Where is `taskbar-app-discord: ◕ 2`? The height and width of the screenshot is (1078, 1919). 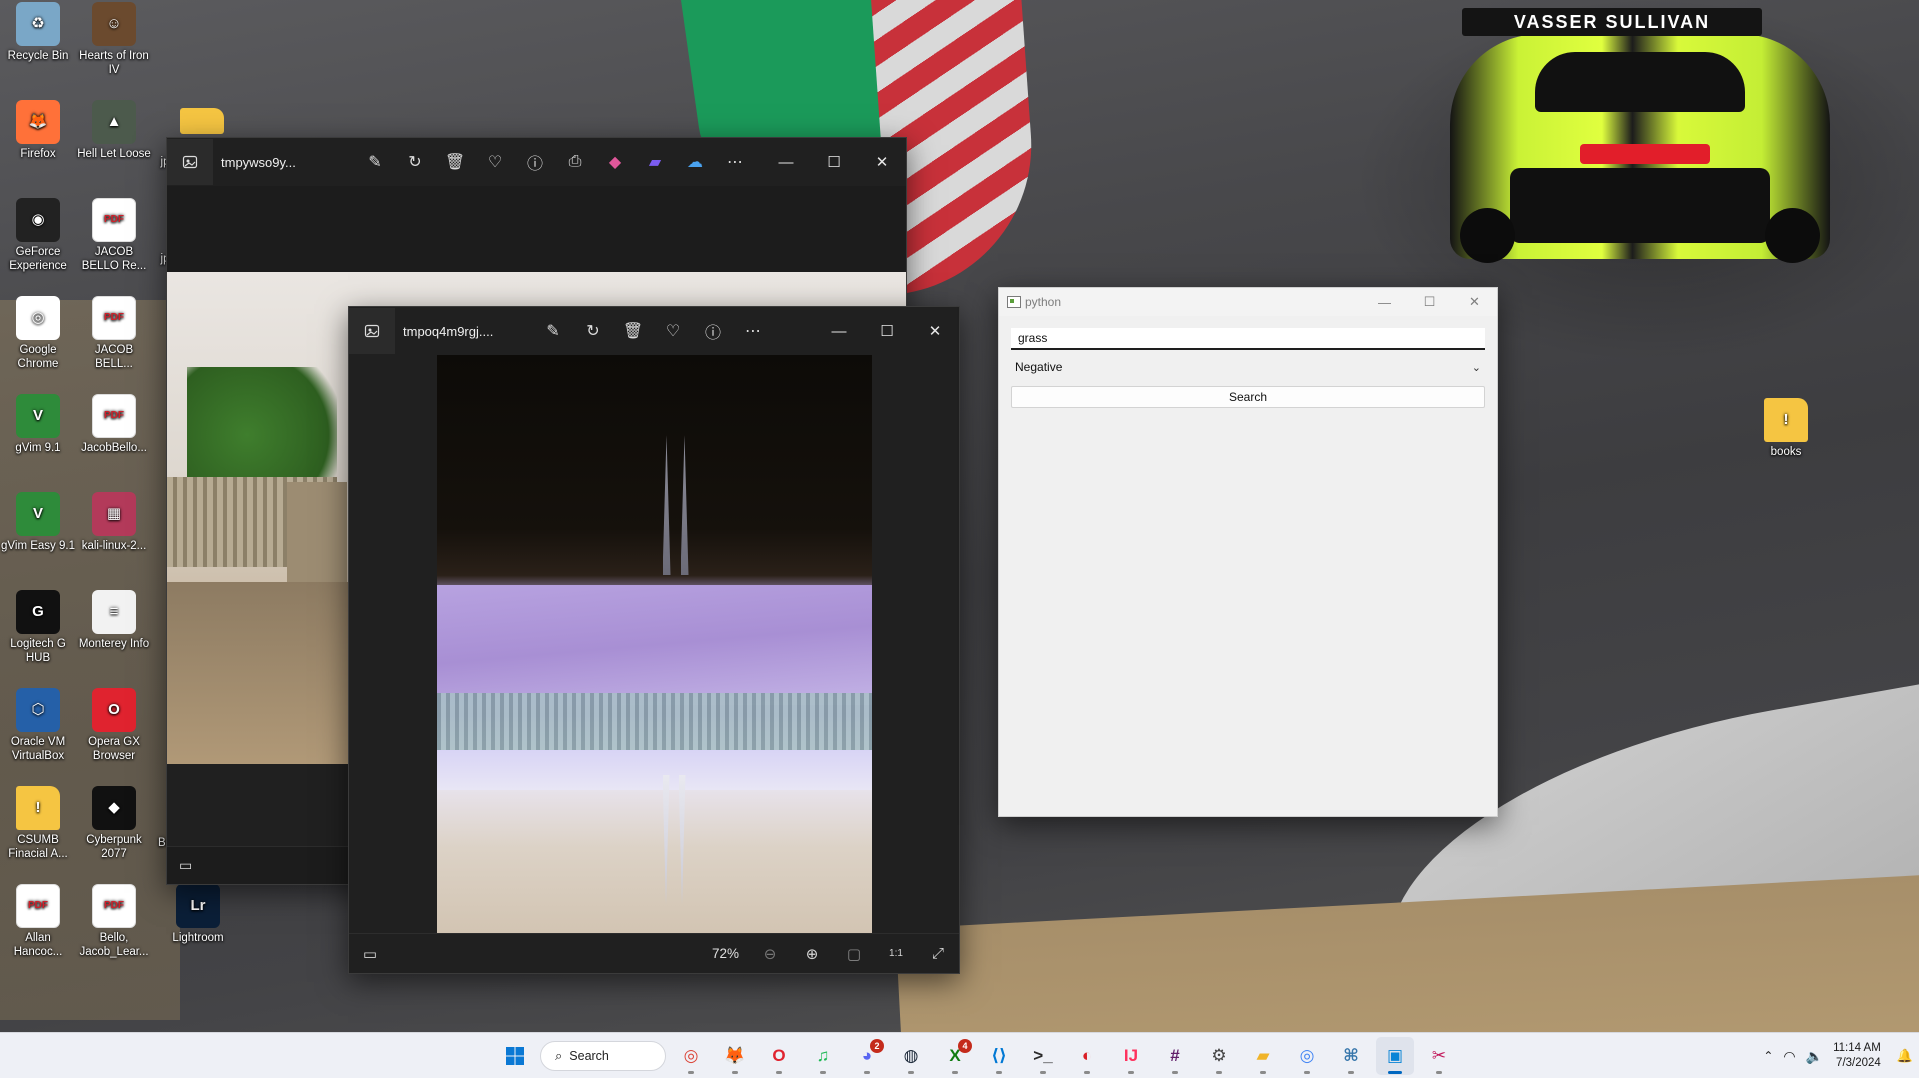
taskbar-app-discord: ◕ 2 is located at coordinates (867, 1056).